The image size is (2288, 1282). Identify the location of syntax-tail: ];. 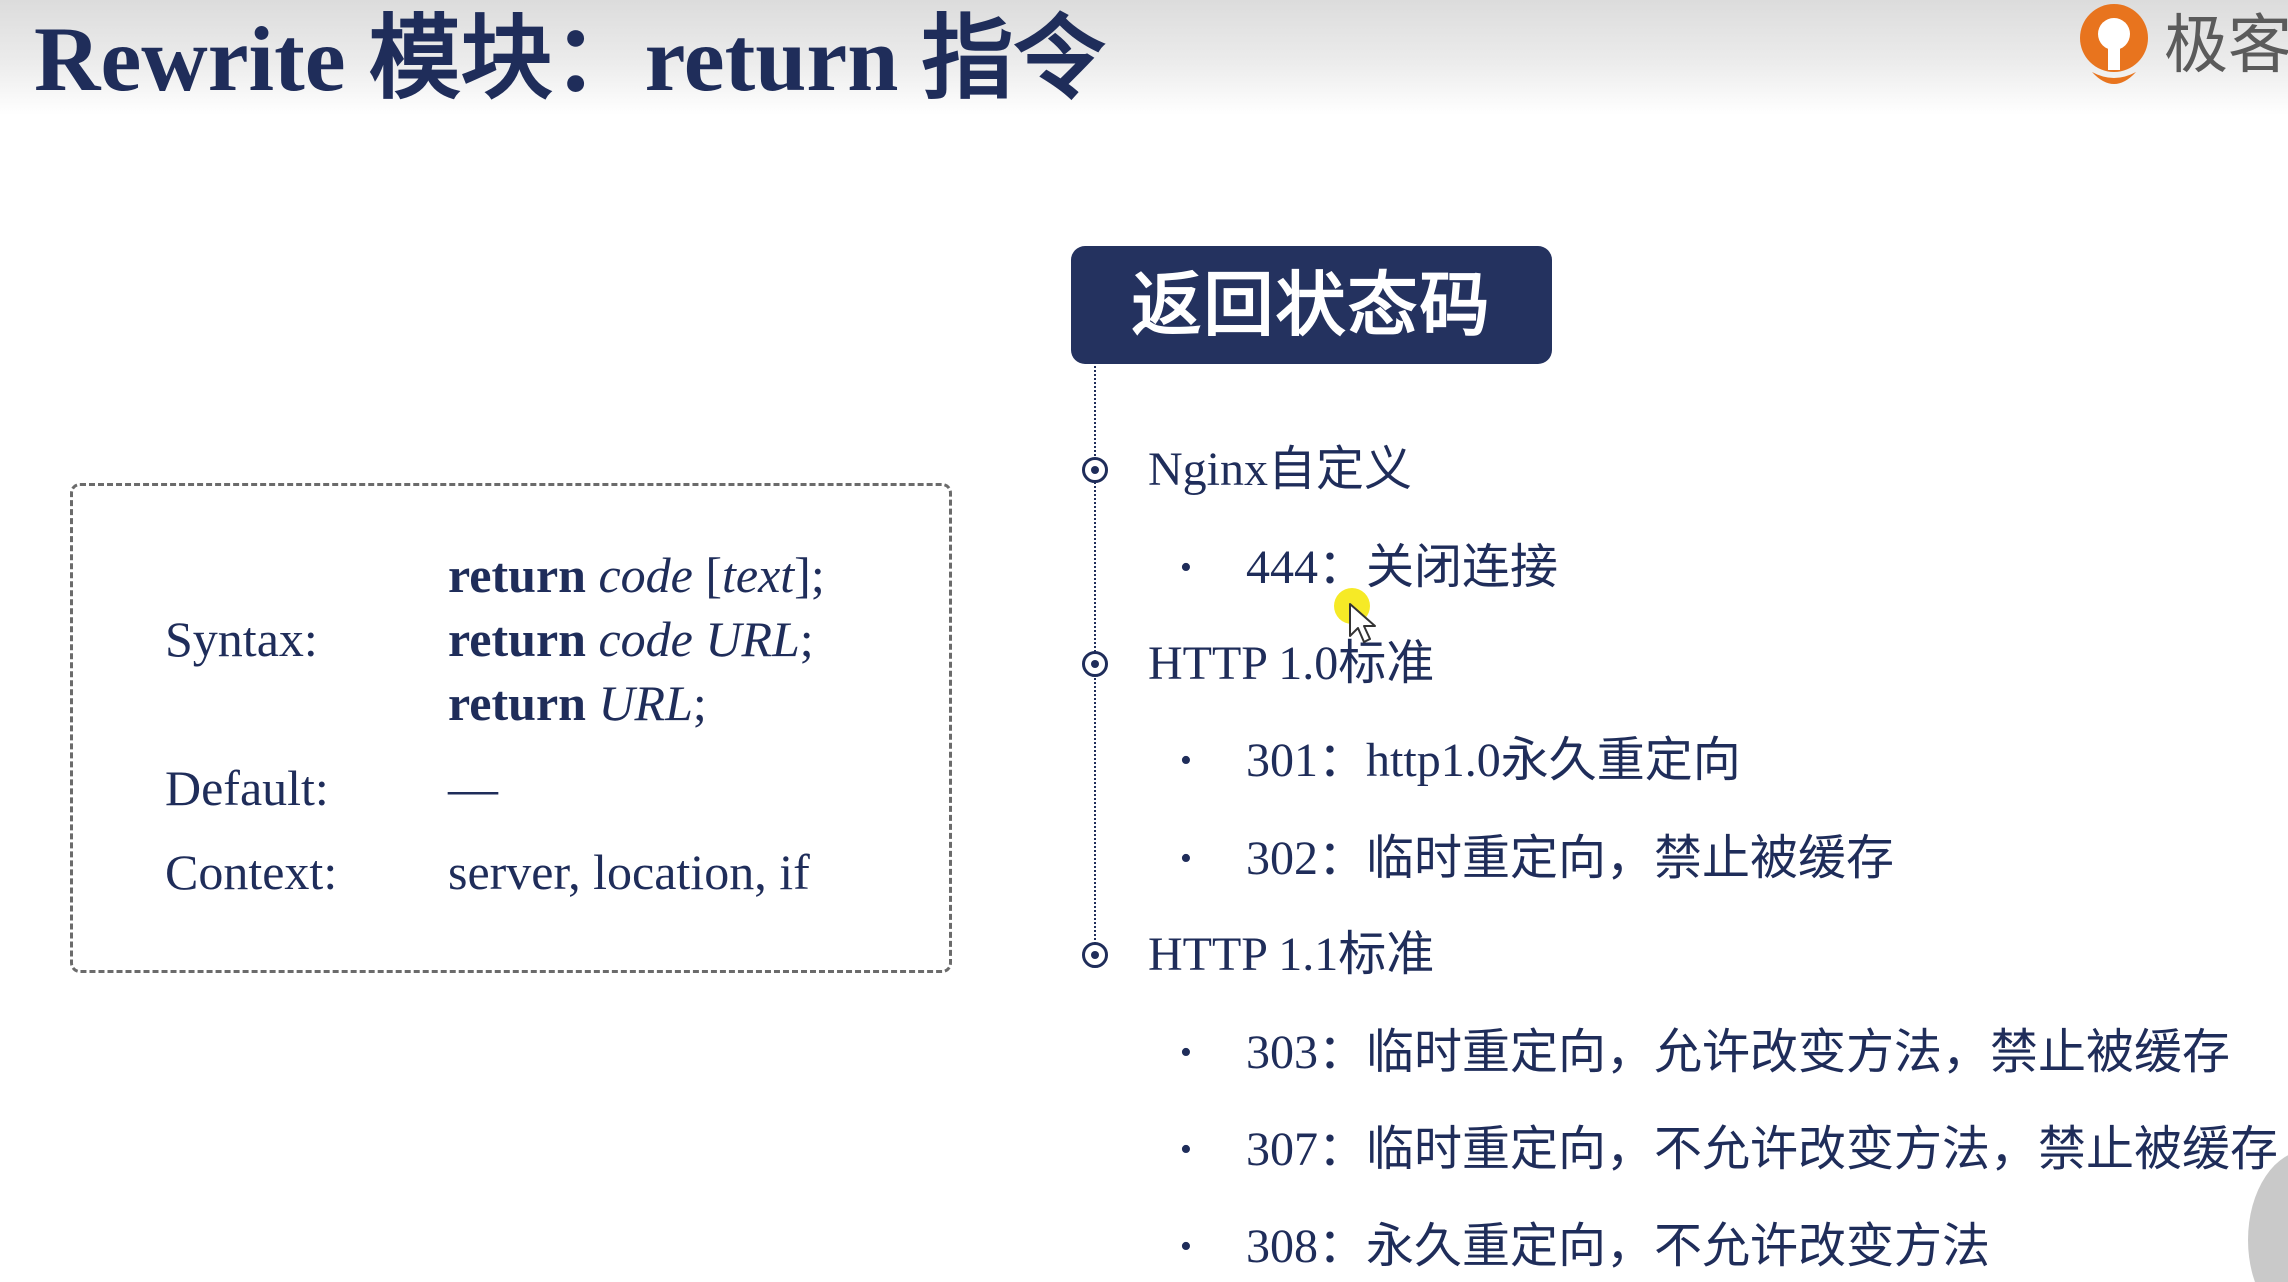
(809, 575).